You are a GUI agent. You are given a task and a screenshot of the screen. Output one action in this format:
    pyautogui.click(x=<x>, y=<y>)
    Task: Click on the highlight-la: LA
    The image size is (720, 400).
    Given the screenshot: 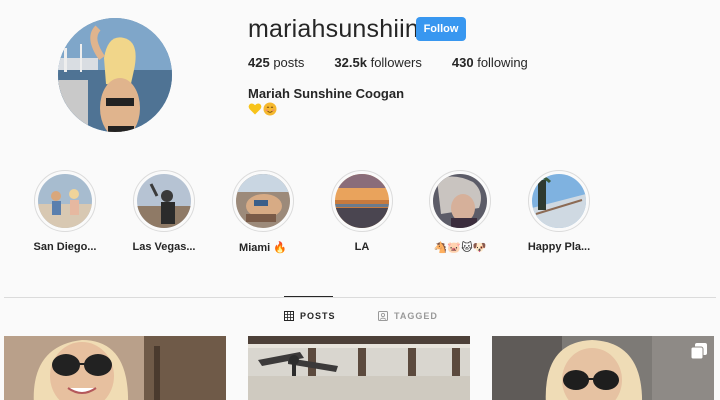 What is the action you would take?
    pyautogui.click(x=362, y=212)
    